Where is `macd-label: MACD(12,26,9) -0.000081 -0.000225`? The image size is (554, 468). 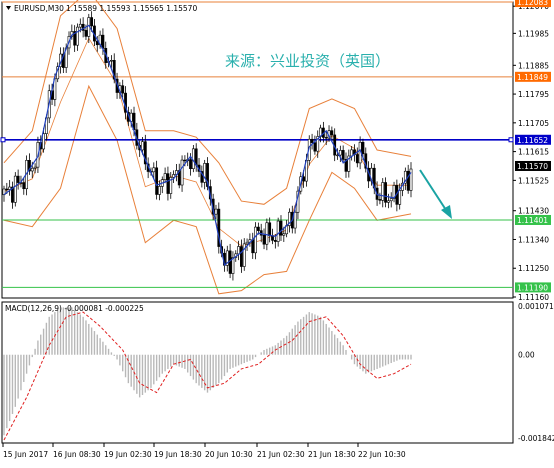
macd-label: MACD(12,26,9) -0.000081 -0.000225 is located at coordinates (74, 308).